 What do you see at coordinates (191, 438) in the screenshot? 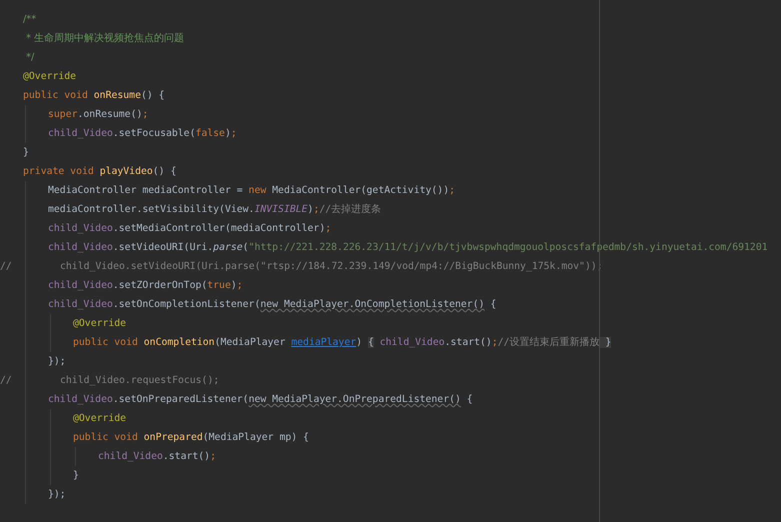
I see `code-line: public void onPrepared(MediaPlayer mp) {` at bounding box center [191, 438].